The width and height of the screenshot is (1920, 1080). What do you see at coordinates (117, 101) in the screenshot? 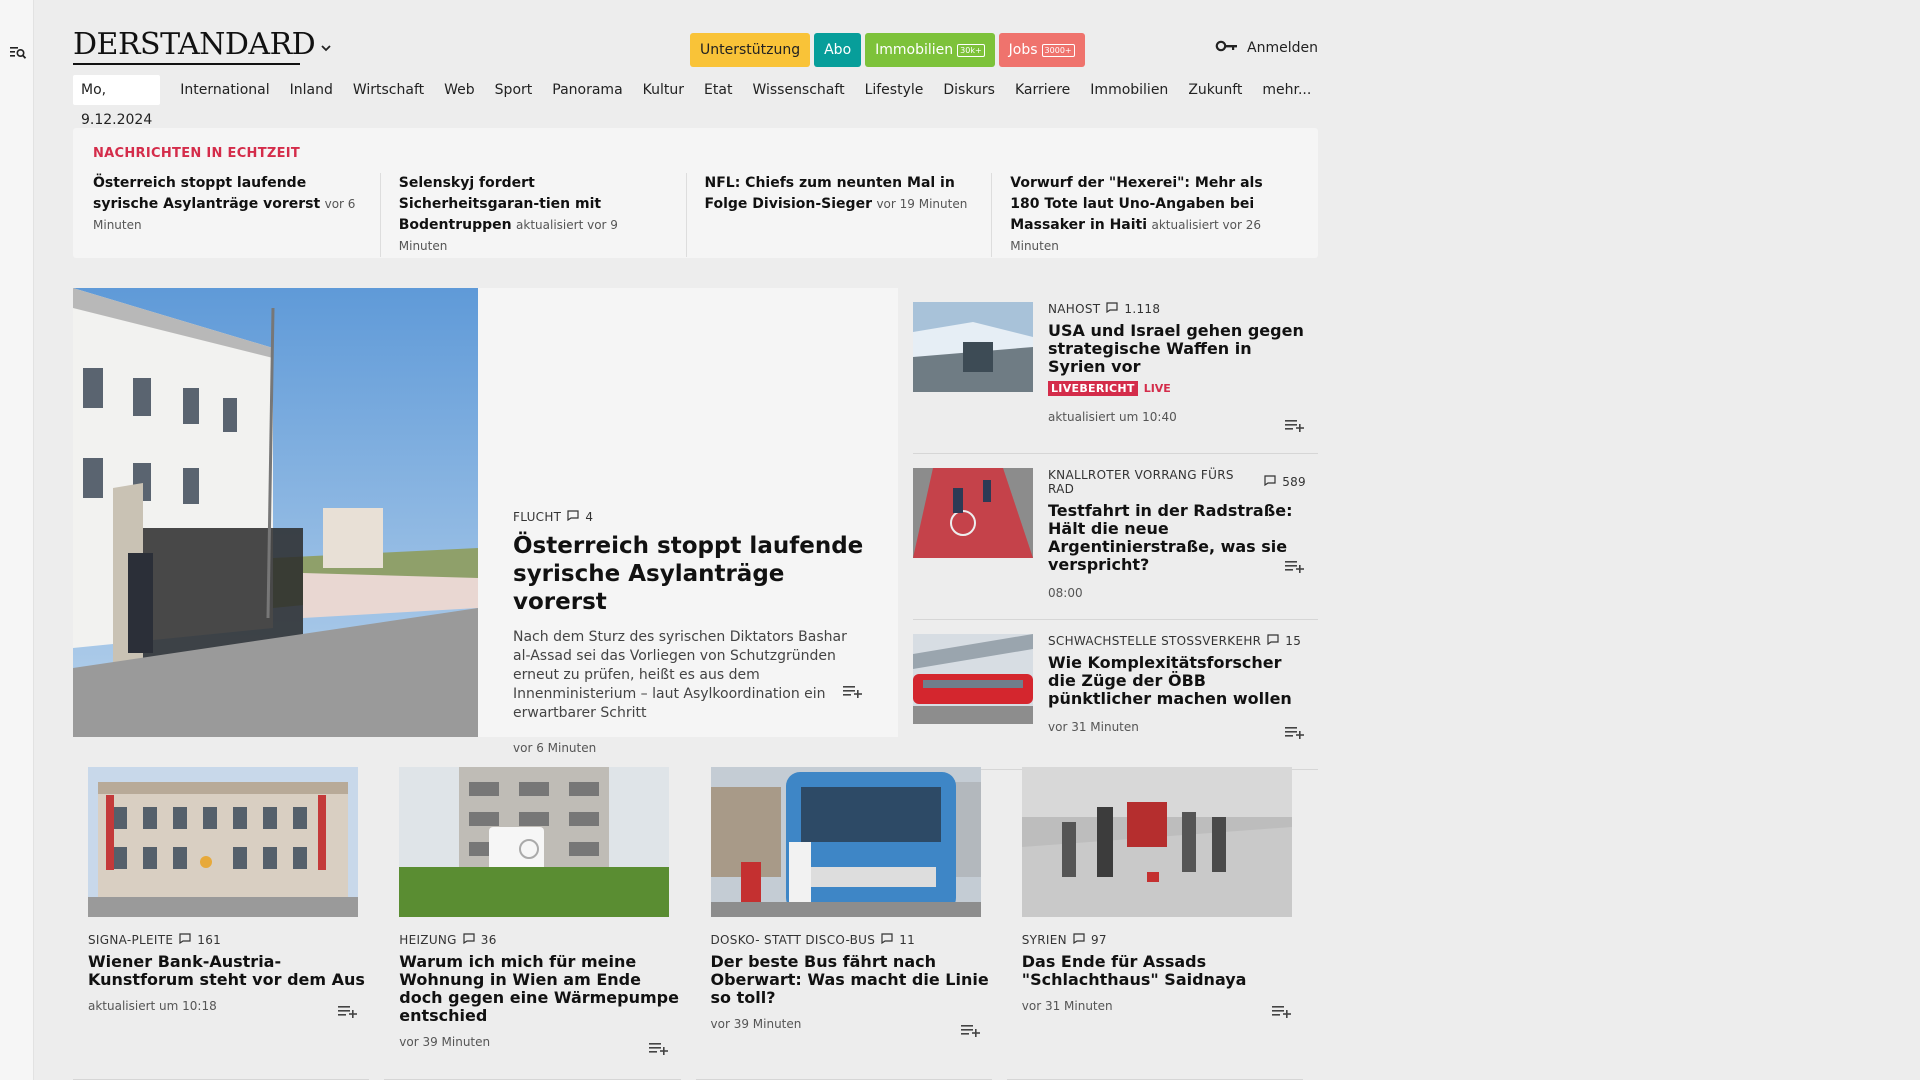
I see `current-date: Mo, 9.12.2024` at bounding box center [117, 101].